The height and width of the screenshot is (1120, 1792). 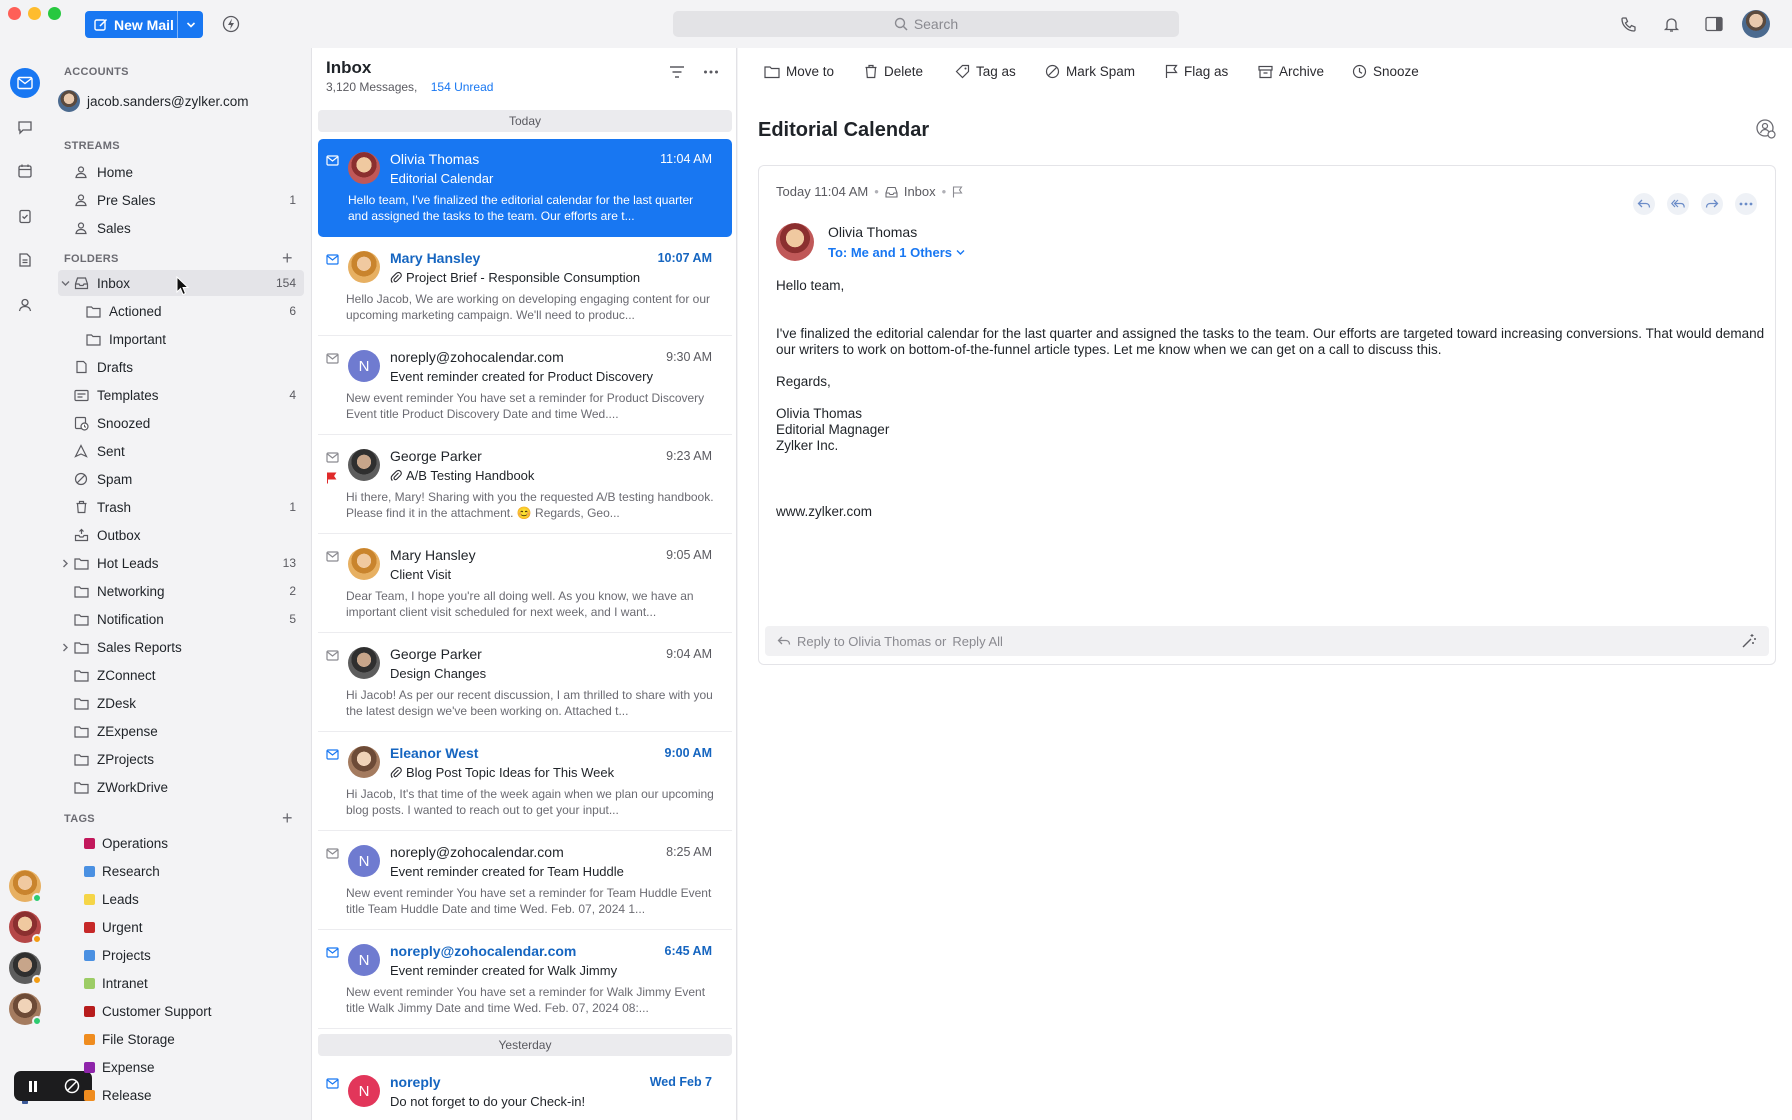 What do you see at coordinates (872, 232) in the screenshot?
I see `sender-name: Olivia Thomas` at bounding box center [872, 232].